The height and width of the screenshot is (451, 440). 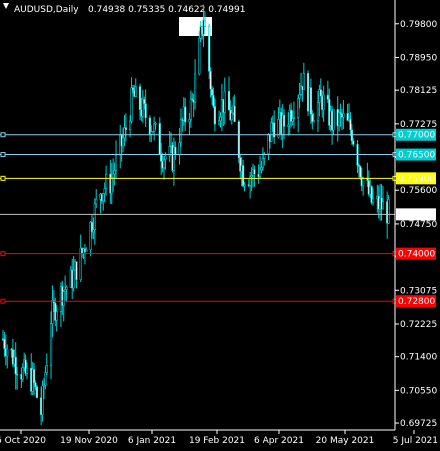 What do you see at coordinates (418, 91) in the screenshot?
I see `y-tick-label: 0.78125` at bounding box center [418, 91].